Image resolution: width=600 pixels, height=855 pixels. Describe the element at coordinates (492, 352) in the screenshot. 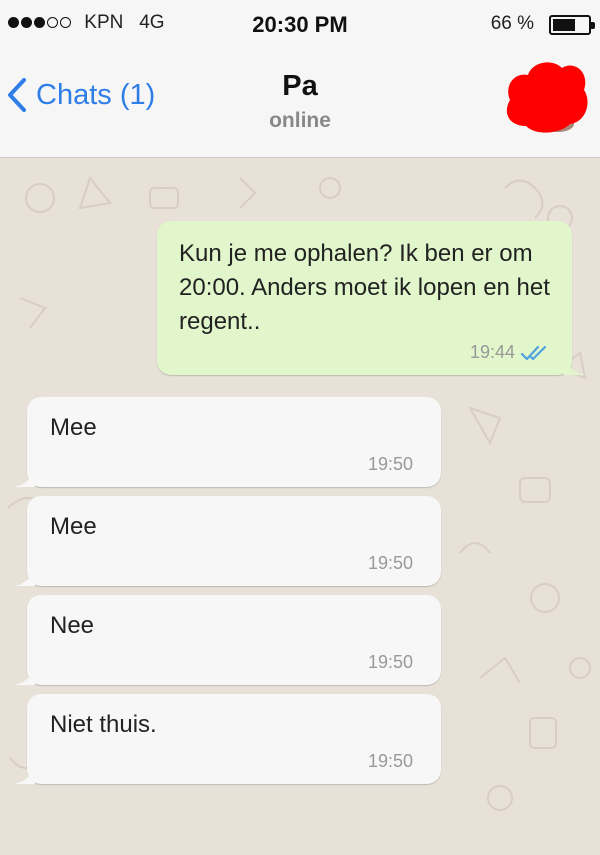

I see `message-time: 19:44` at that location.